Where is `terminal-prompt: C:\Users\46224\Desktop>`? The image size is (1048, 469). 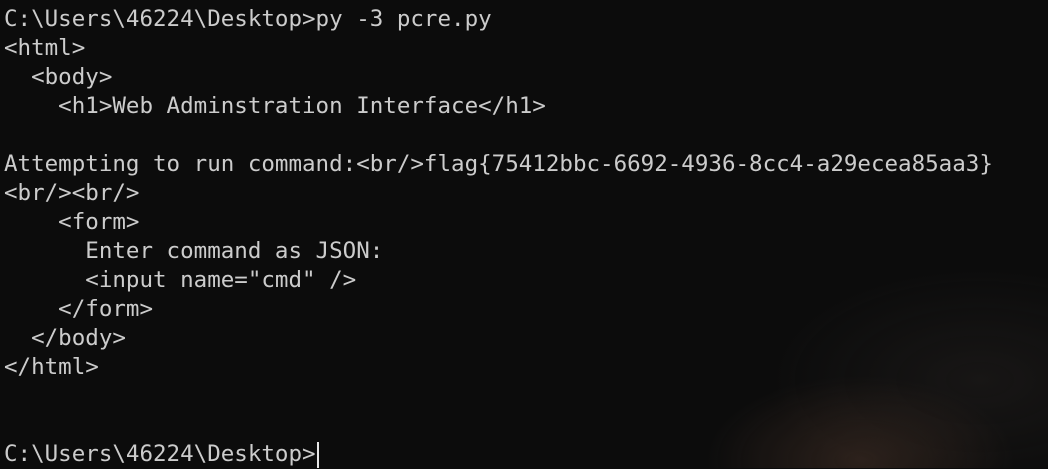
terminal-prompt: C:\Users\46224\Desktop> is located at coordinates (160, 454).